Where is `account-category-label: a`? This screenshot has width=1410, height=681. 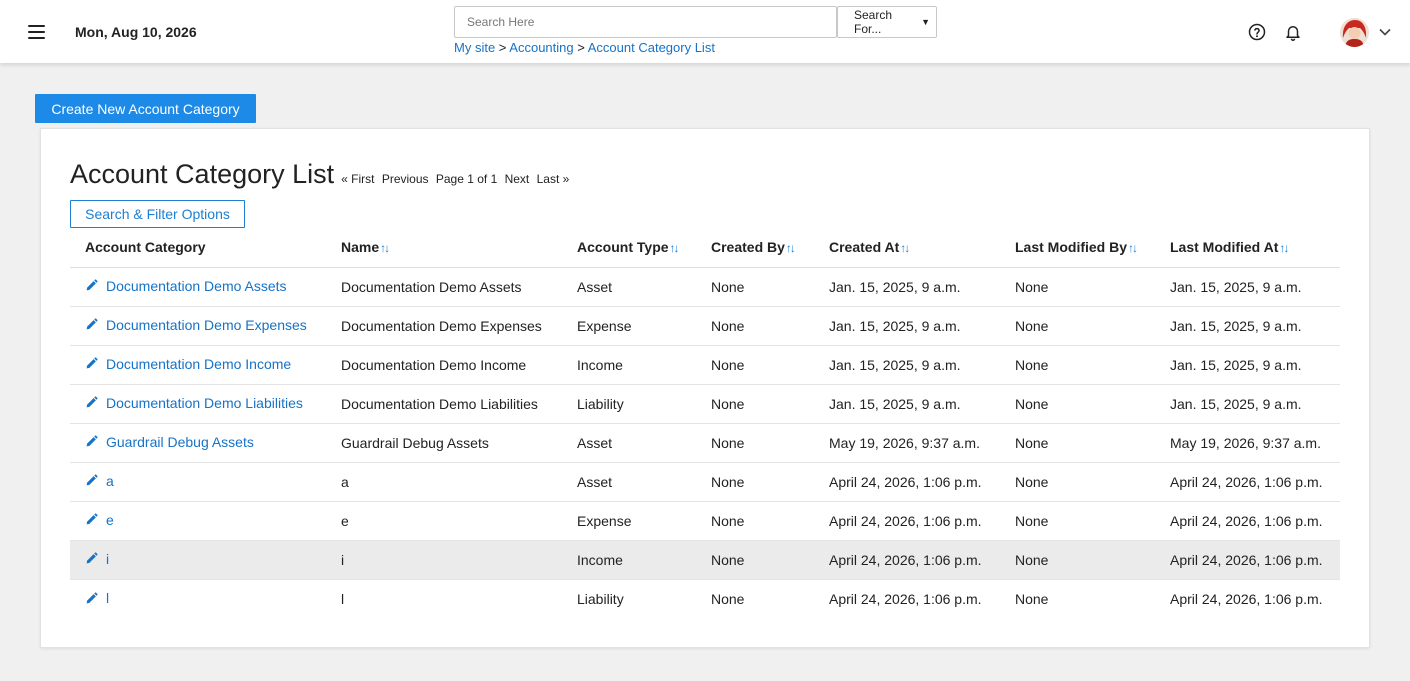 account-category-label: a is located at coordinates (110, 481).